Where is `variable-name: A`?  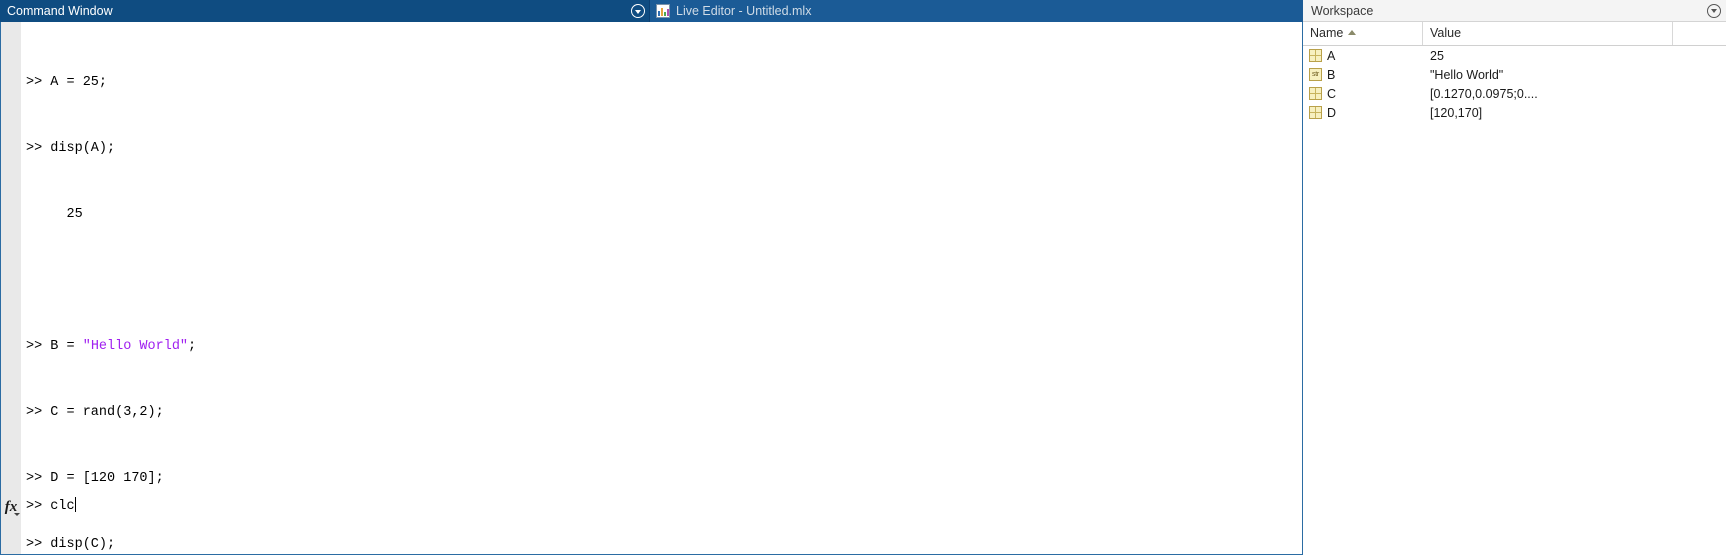 variable-name: A is located at coordinates (1331, 55).